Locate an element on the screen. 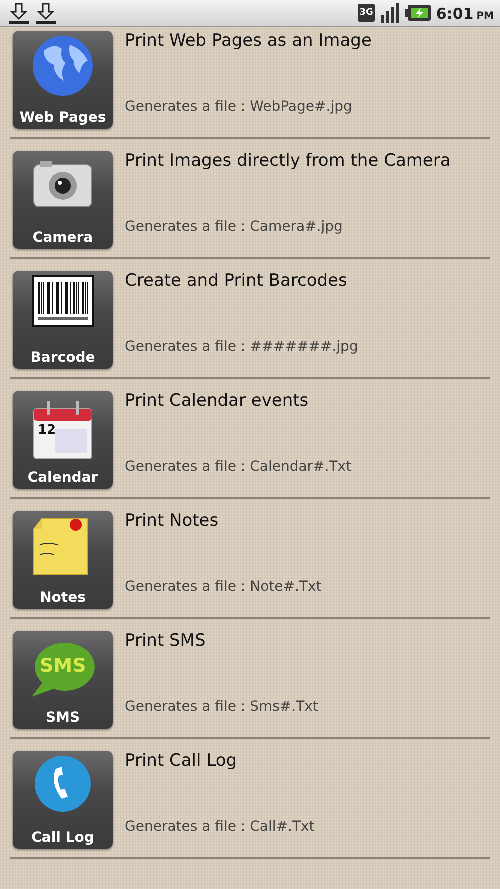 The height and width of the screenshot is (889, 500). tile-label: Camera is located at coordinates (63, 238).